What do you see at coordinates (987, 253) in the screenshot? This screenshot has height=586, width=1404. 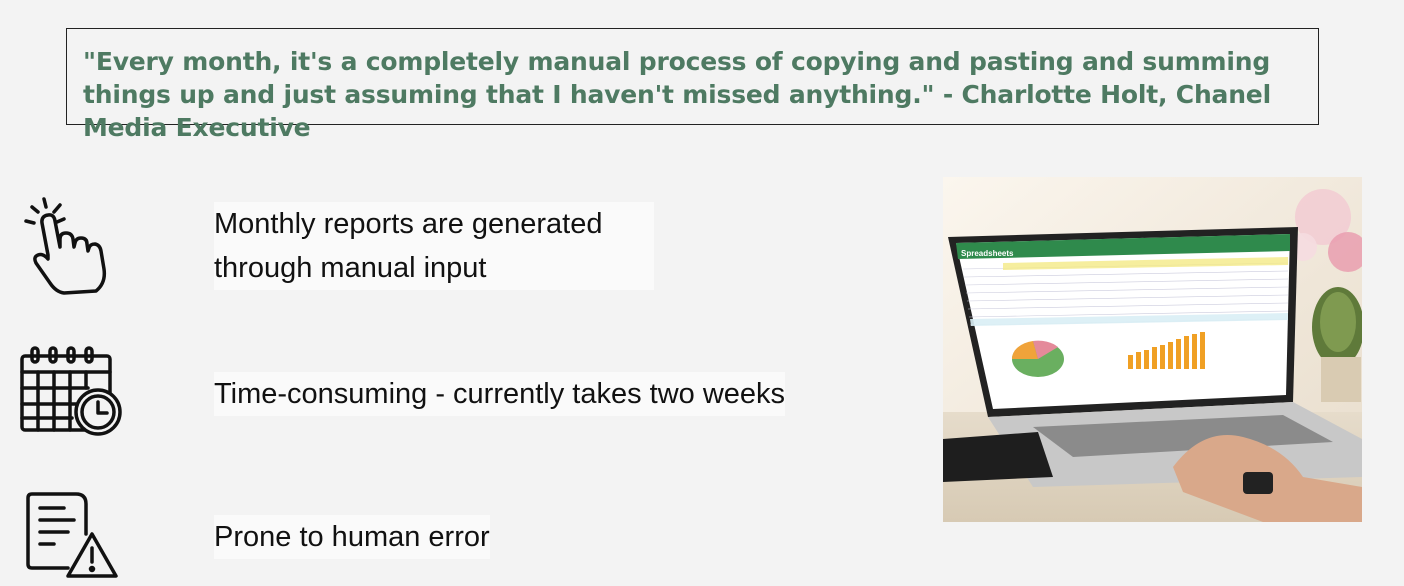 I see `photo-screen-title: Spreadsheets` at bounding box center [987, 253].